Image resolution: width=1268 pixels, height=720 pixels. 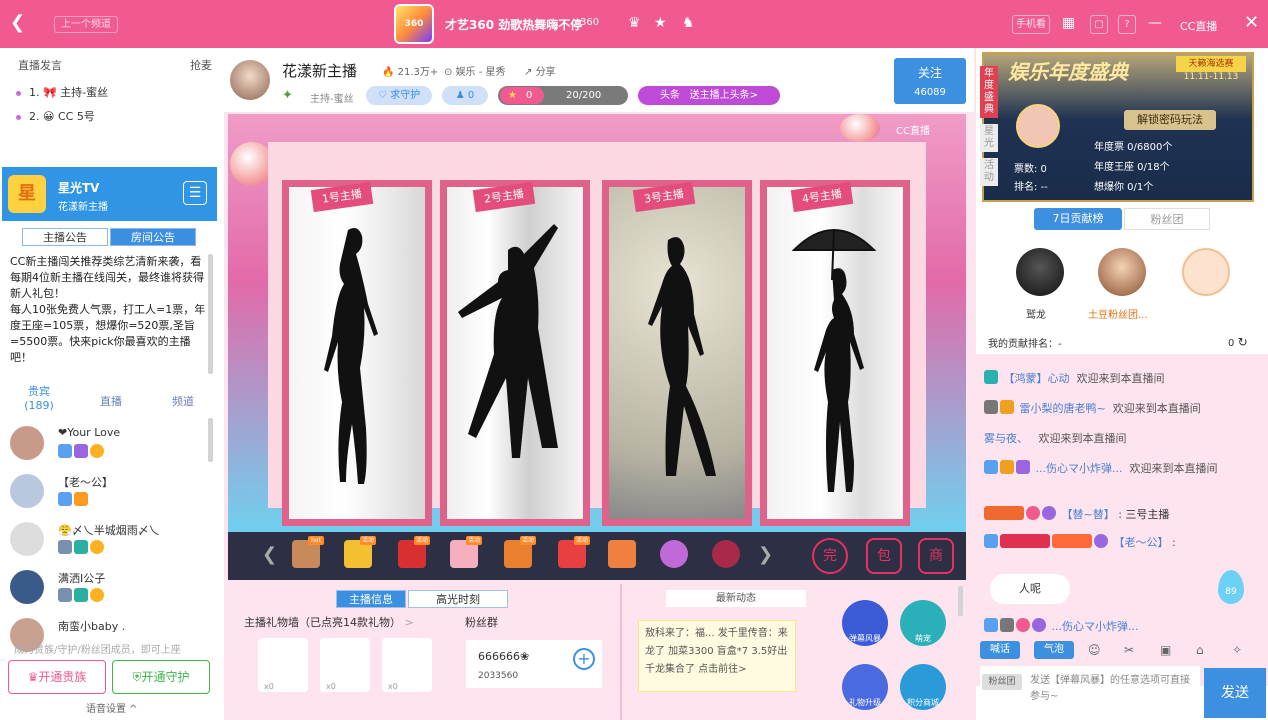 I want to click on emoji-icon: ☺, so click(x=1094, y=650).